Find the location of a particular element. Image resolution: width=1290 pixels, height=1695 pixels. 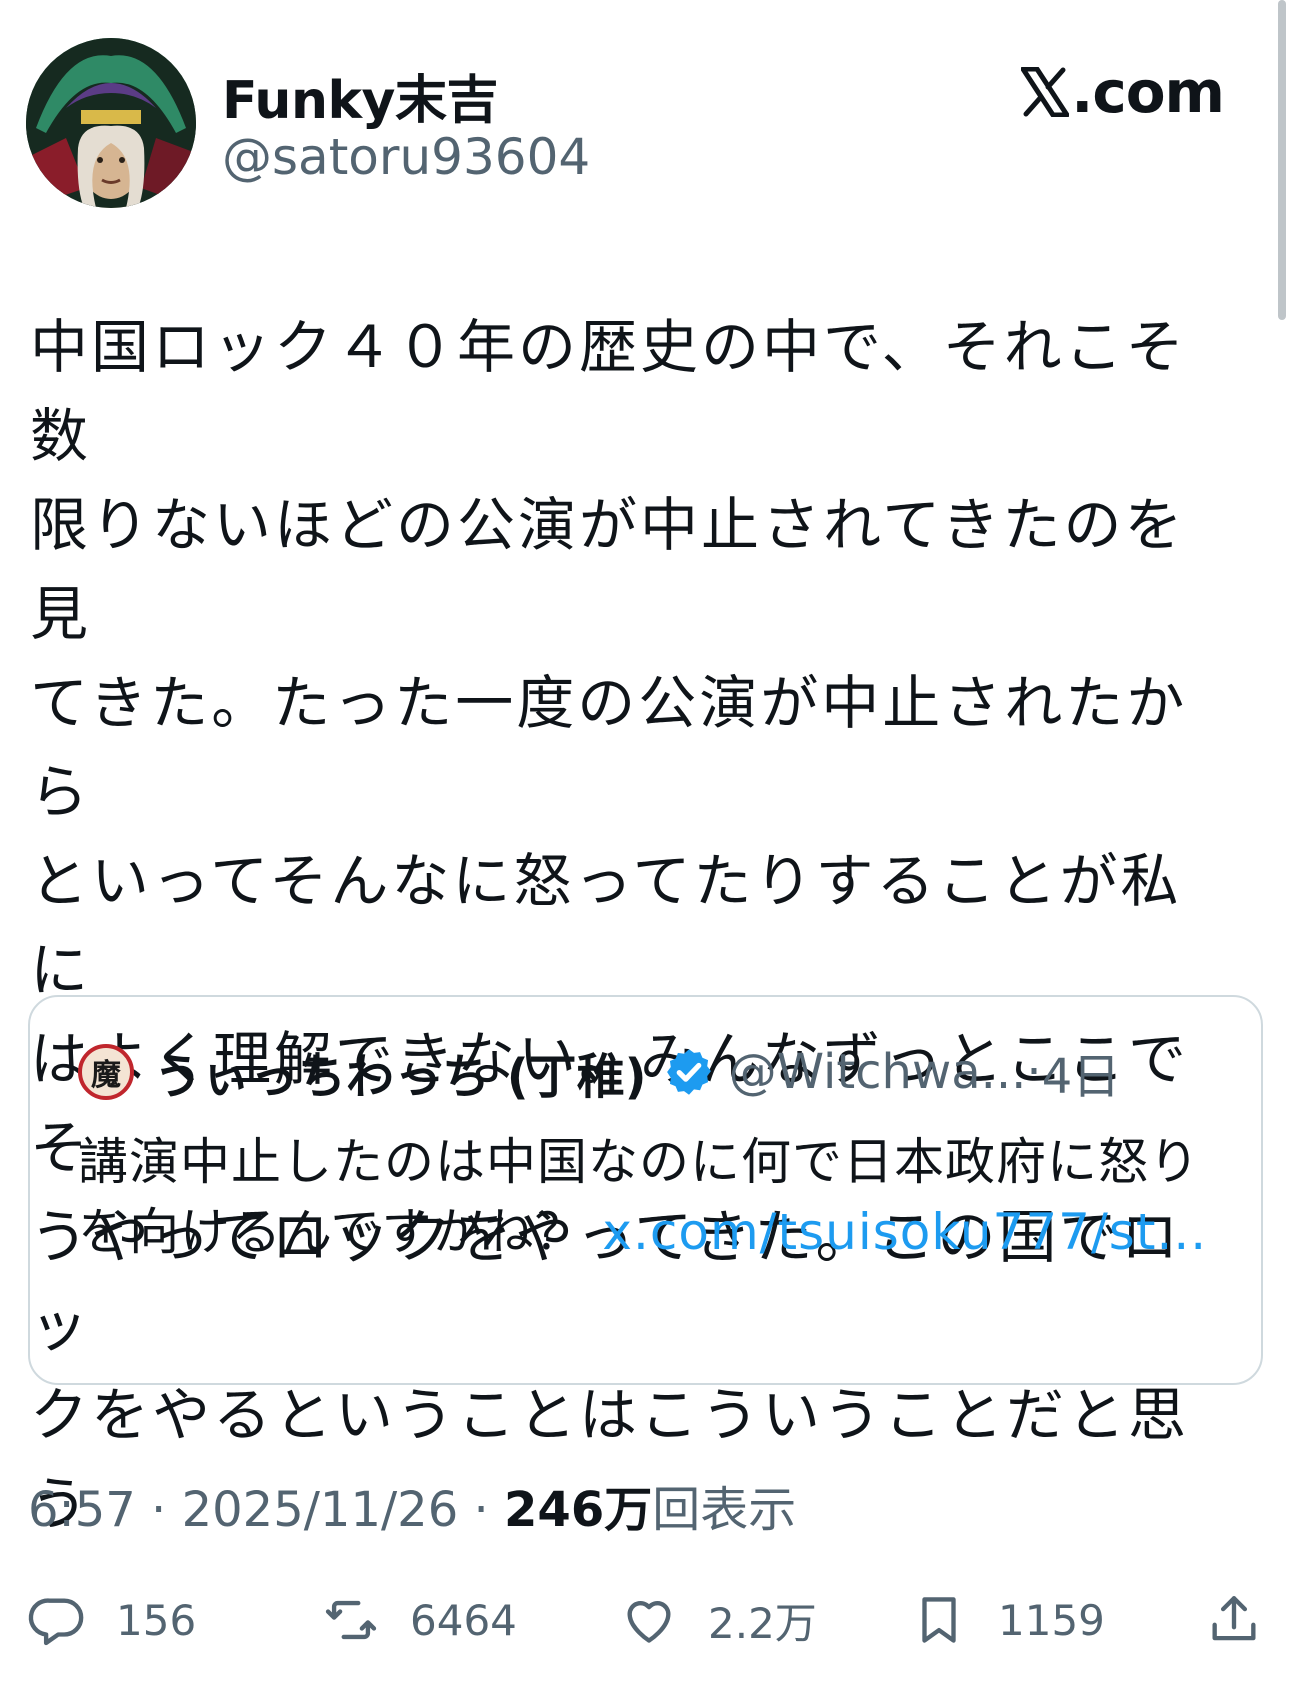

quoted-time: 4日 is located at coordinates (1081, 1072).